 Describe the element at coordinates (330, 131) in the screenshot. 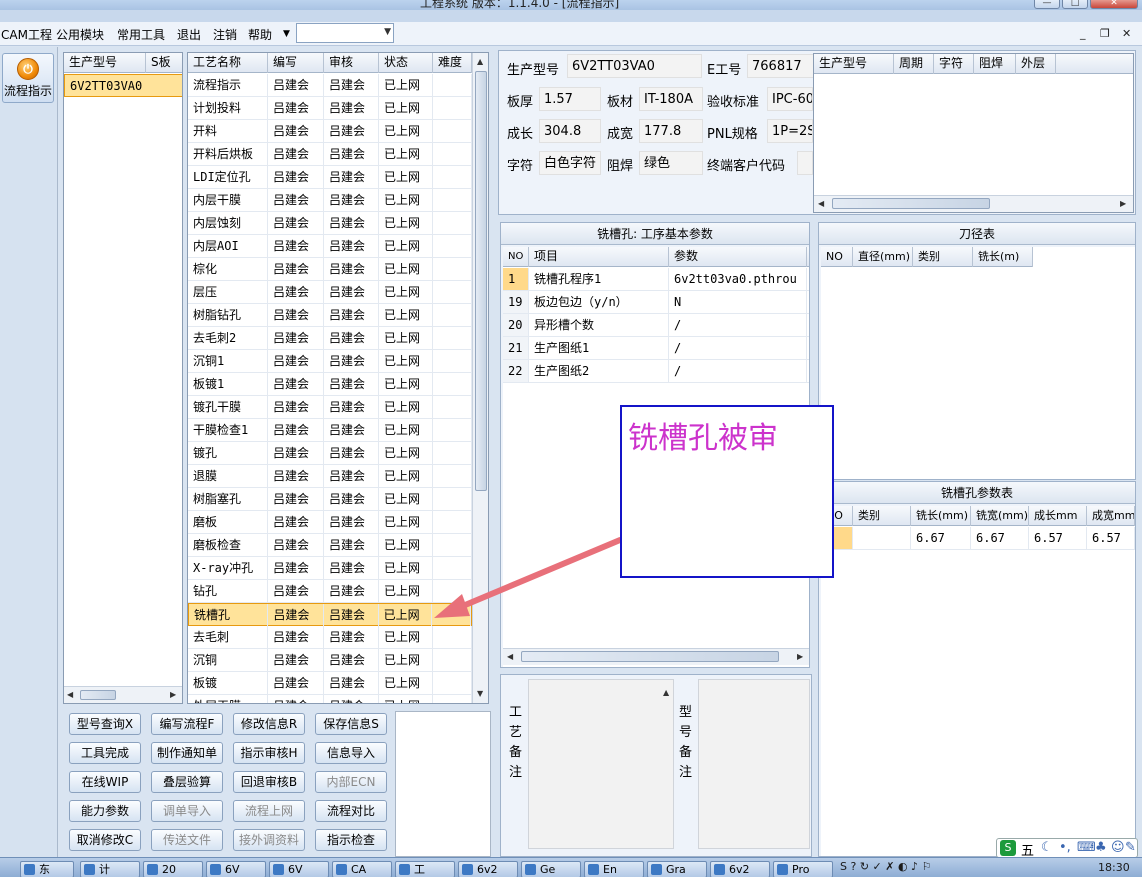

I see `table-row: 开料 吕建会 吕建会 已上网` at that location.